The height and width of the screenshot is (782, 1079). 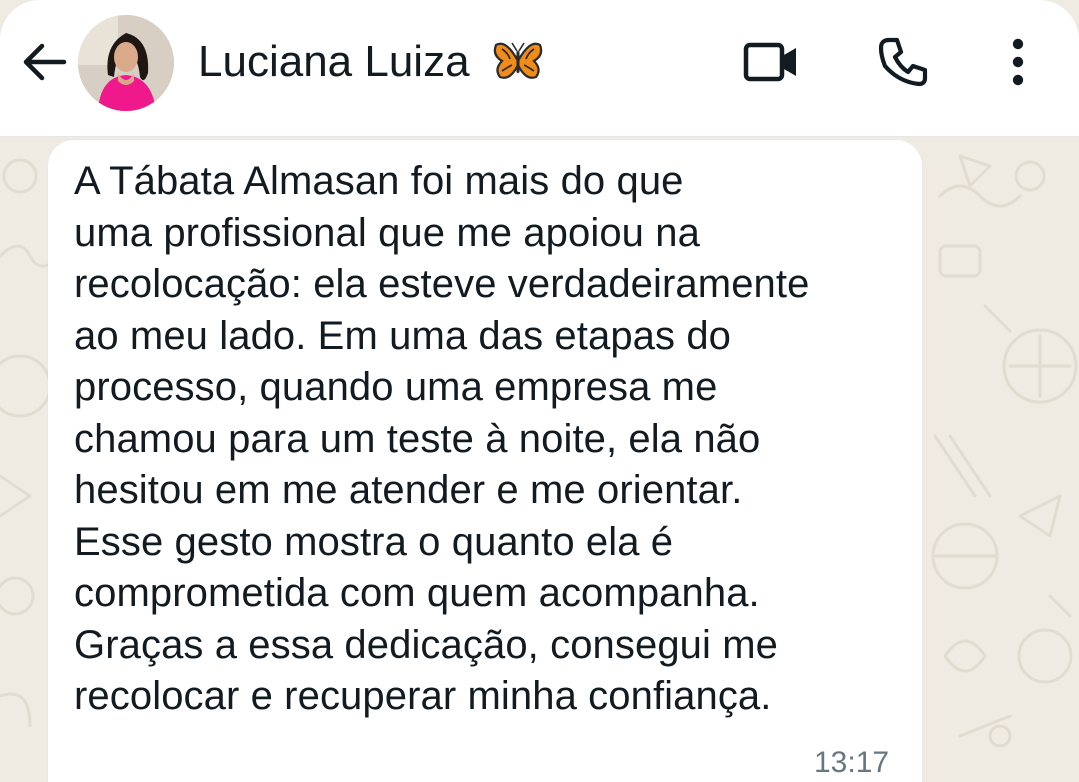 What do you see at coordinates (423, 696) in the screenshot?
I see `message-line: recolocar e recuperar minha confiança.` at bounding box center [423, 696].